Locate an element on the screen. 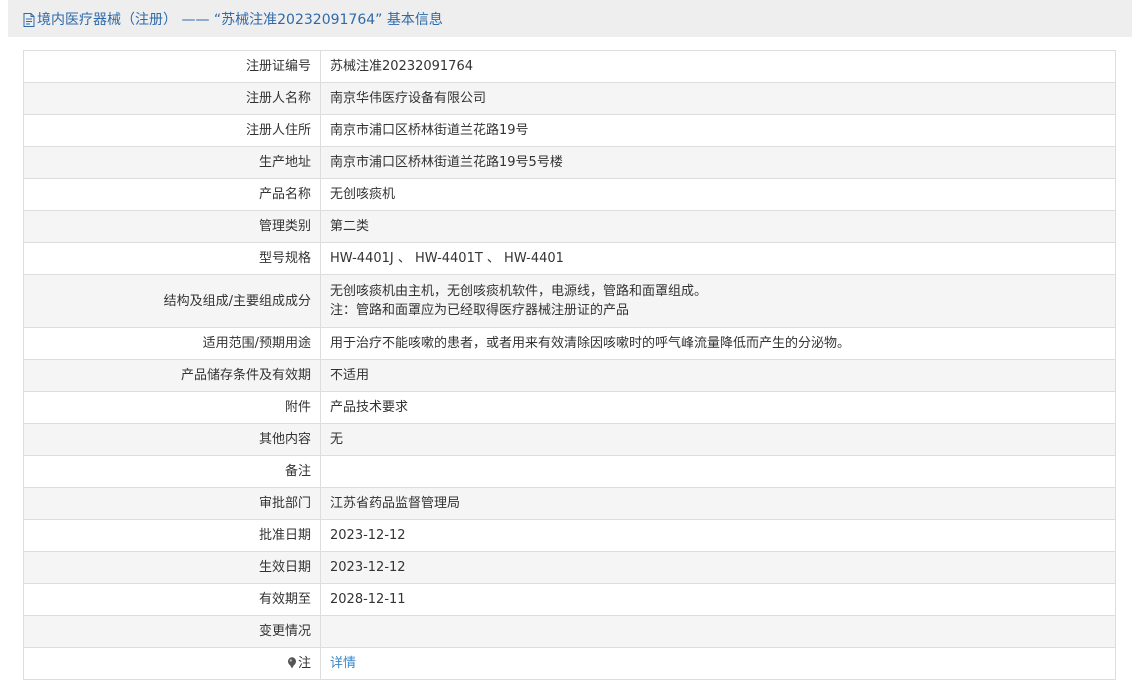  table-row: 其他内容 无 is located at coordinates (569, 439).